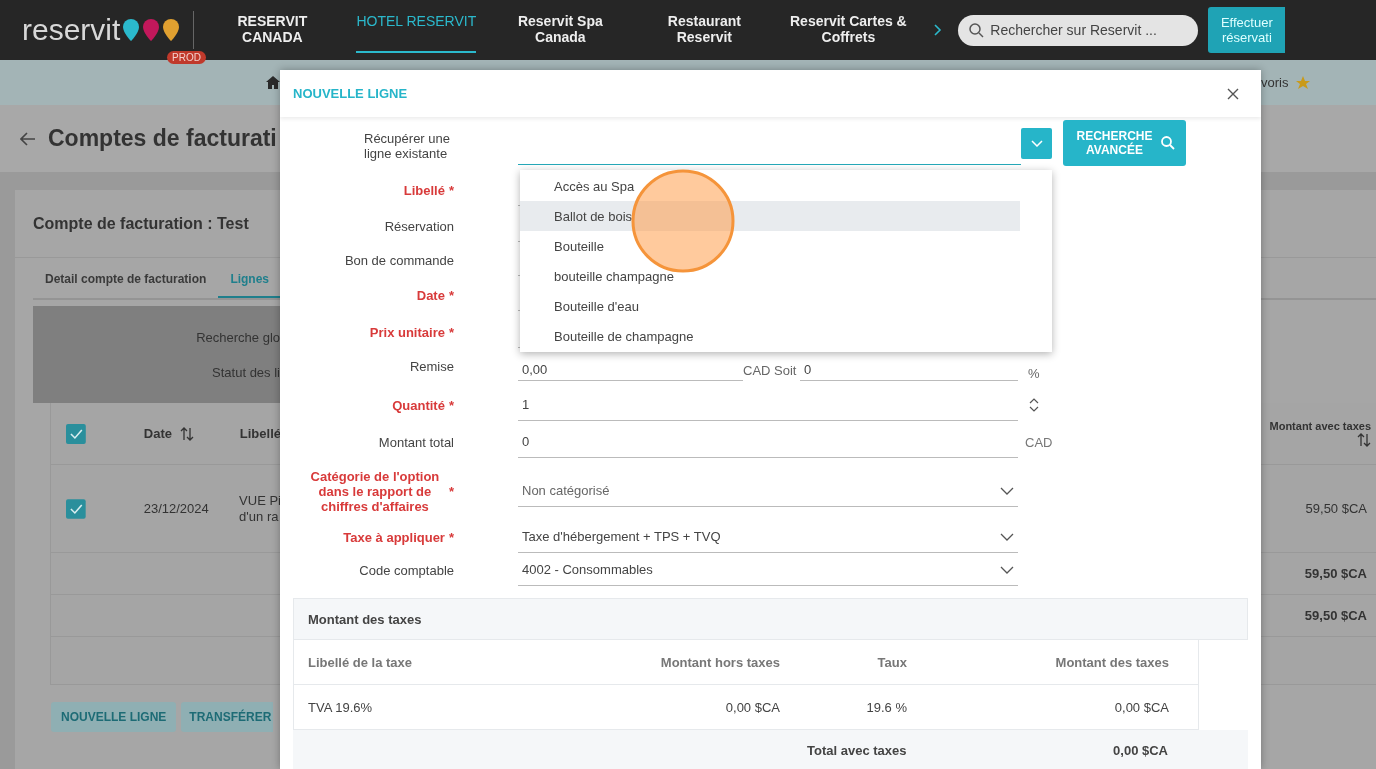 This screenshot has width=1376, height=769. I want to click on field-label: Code comptable, so click(406, 570).